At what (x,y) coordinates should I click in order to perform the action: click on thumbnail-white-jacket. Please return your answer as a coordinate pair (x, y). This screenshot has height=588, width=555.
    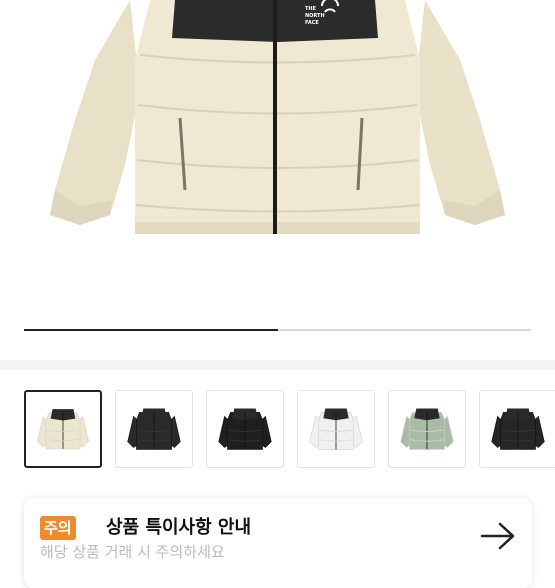
    Looking at the image, I should click on (336, 429).